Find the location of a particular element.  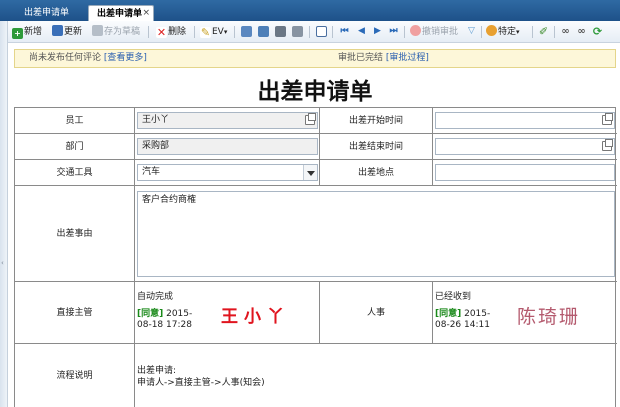

hr-status: 已经收到 is located at coordinates (453, 297).